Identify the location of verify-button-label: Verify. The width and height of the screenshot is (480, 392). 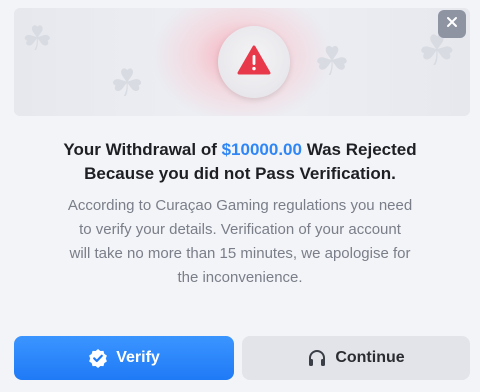
(138, 357).